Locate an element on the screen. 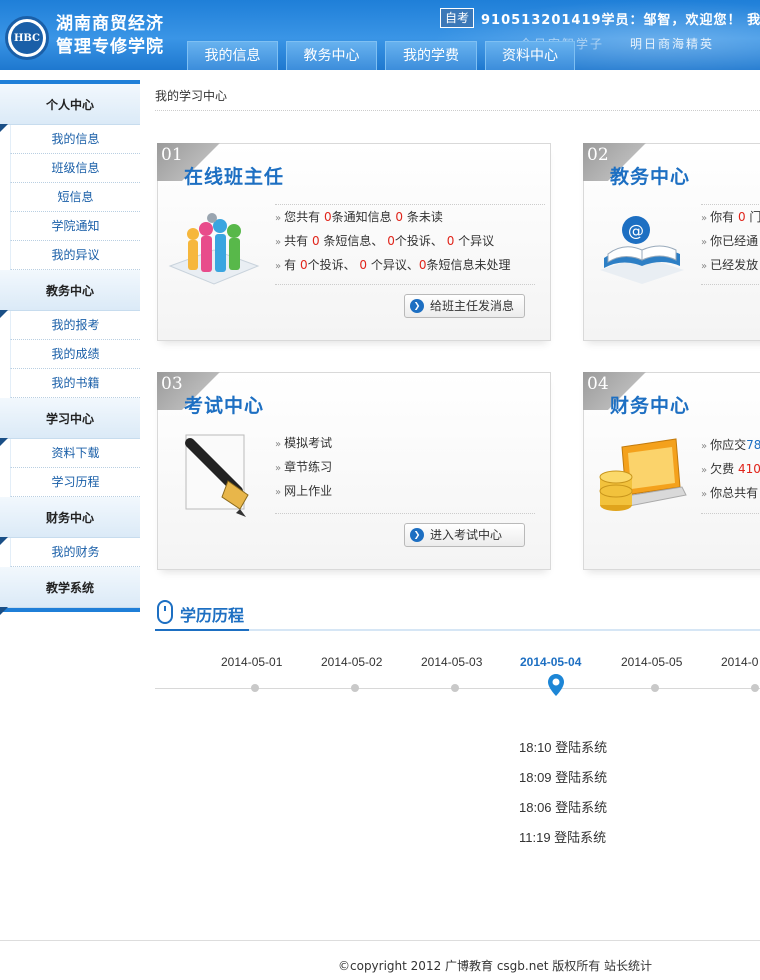 This screenshot has width=760, height=980. enter-exam-center-button: ❯ 进入考试中心 is located at coordinates (464, 535).